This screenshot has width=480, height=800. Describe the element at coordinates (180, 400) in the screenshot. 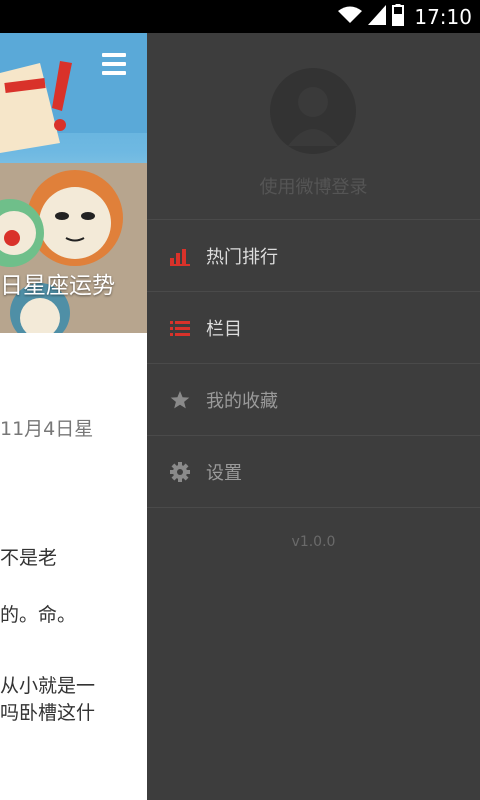

I see `star-icon` at that location.